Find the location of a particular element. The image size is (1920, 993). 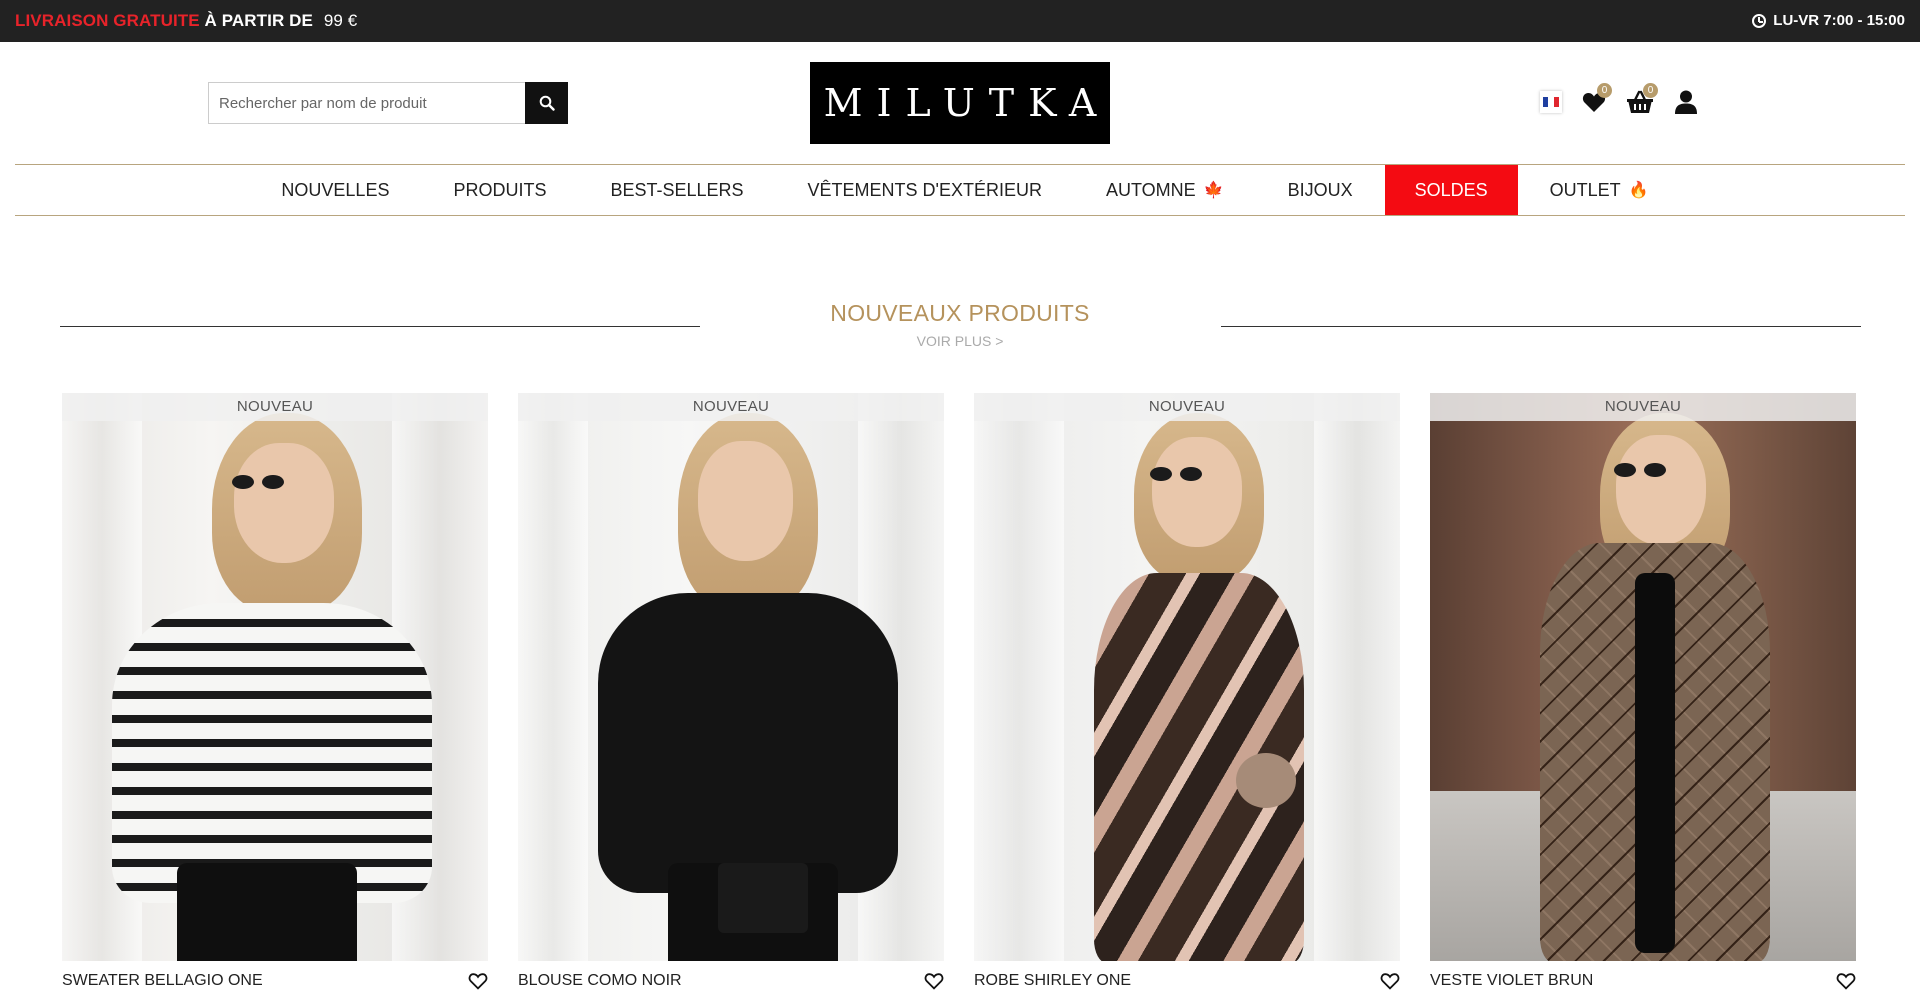

language-selector is located at coordinates (1551, 102).